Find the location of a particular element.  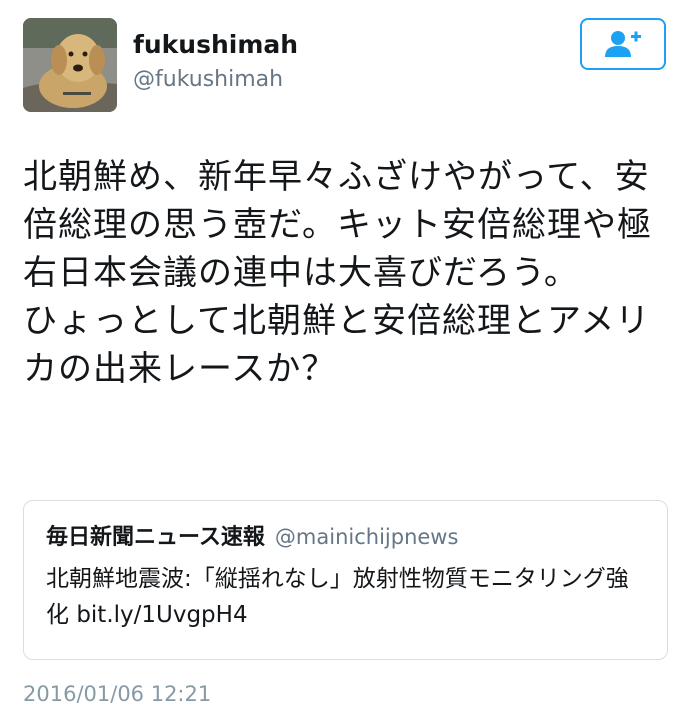

quoted-author-handle: @mainichijpnews is located at coordinates (366, 537).